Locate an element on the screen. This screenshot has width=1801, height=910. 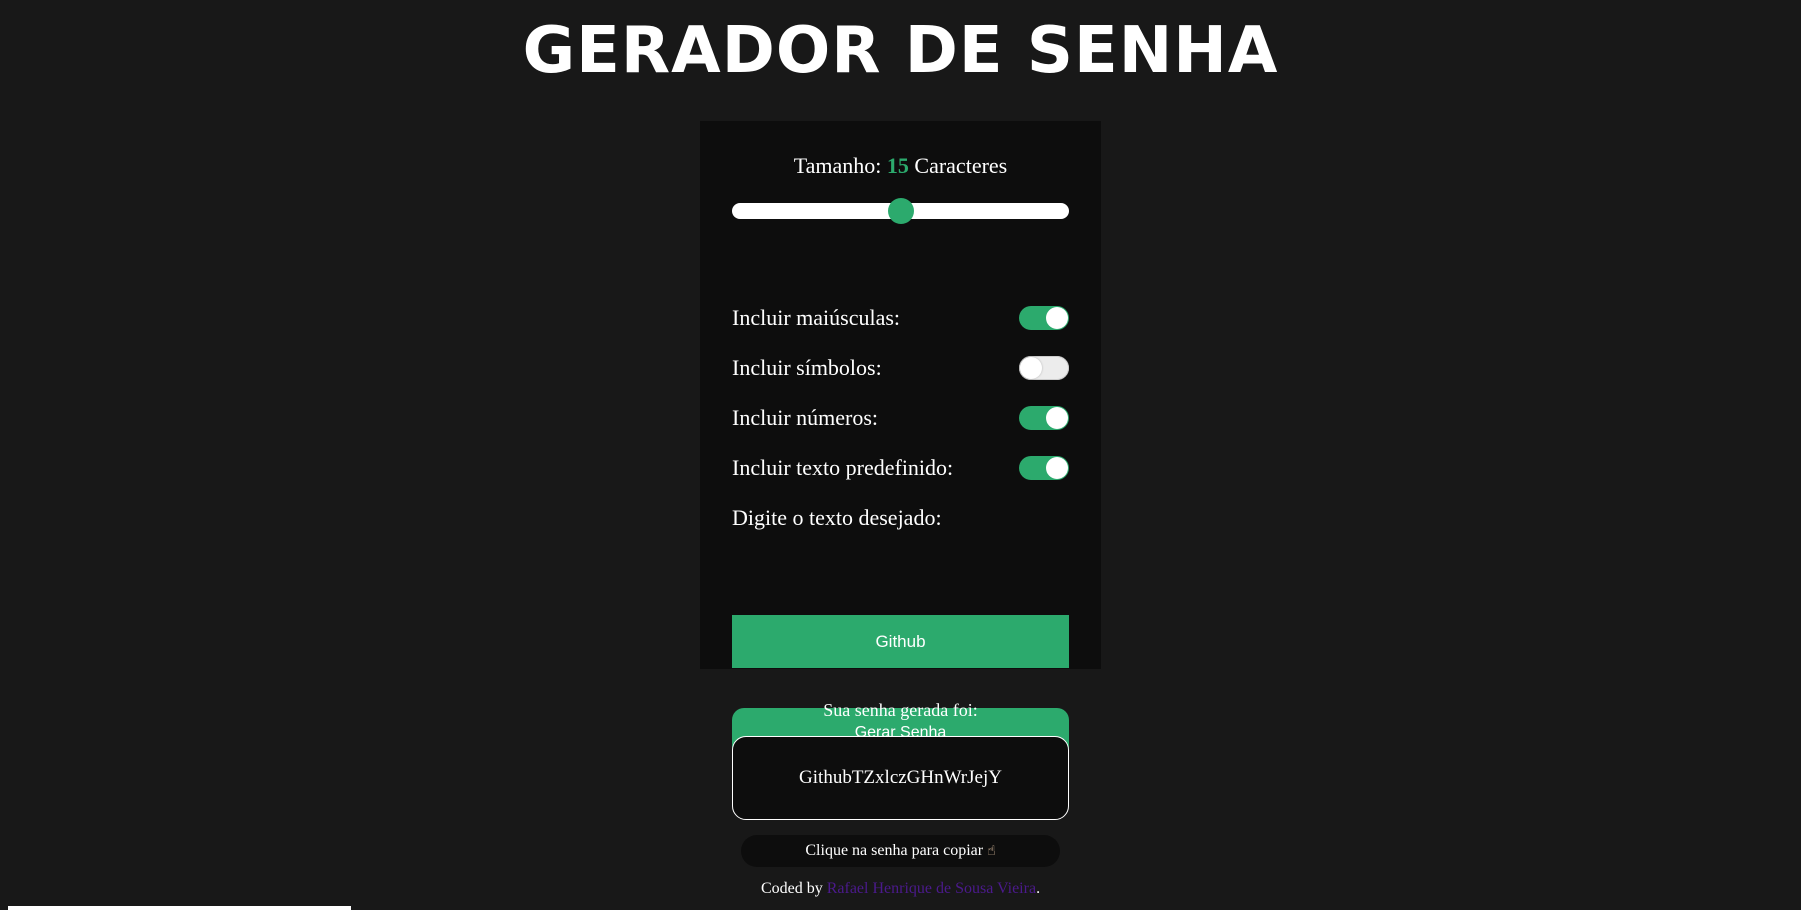
option-predefined-text: Incluir texto predefinido: is located at coordinates (900, 468).